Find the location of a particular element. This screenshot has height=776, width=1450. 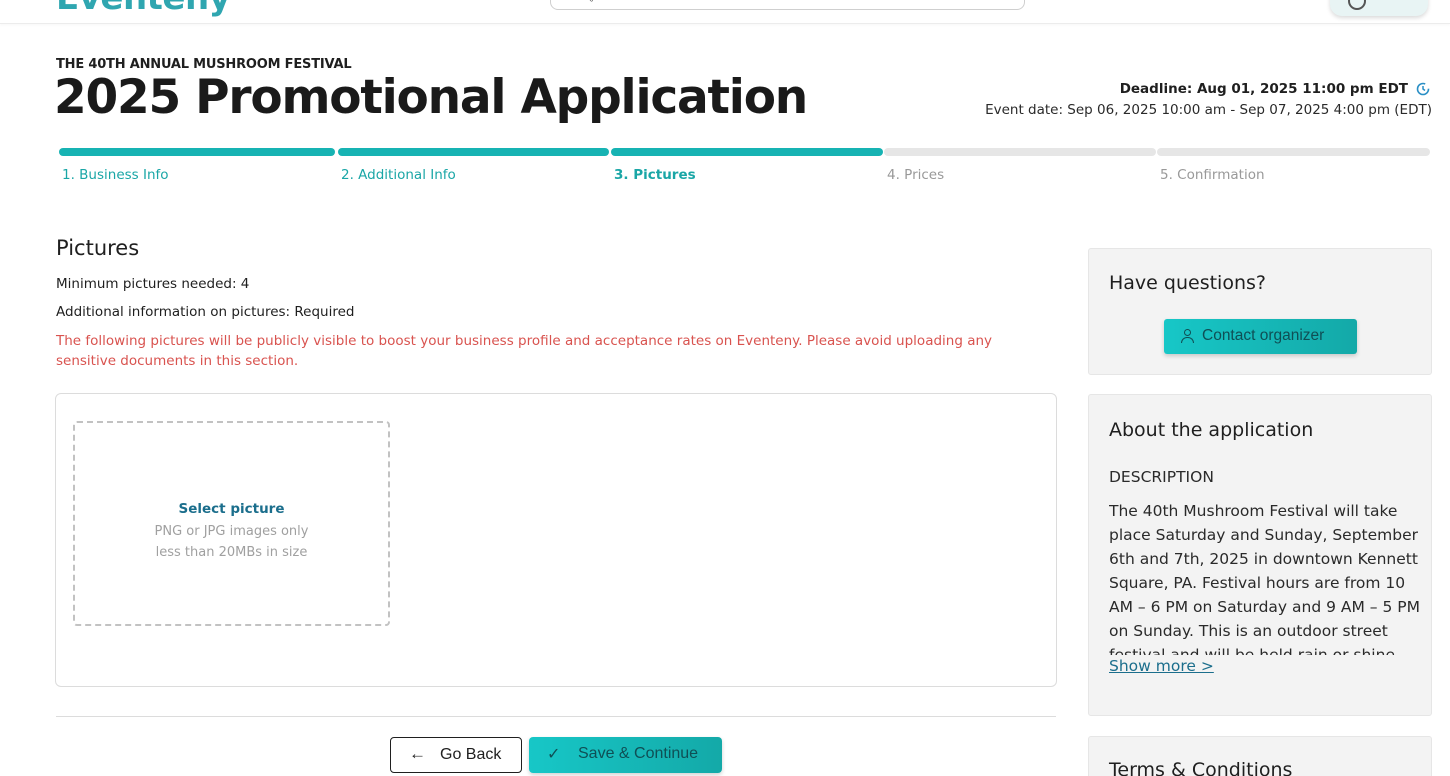

divider is located at coordinates (556, 716).